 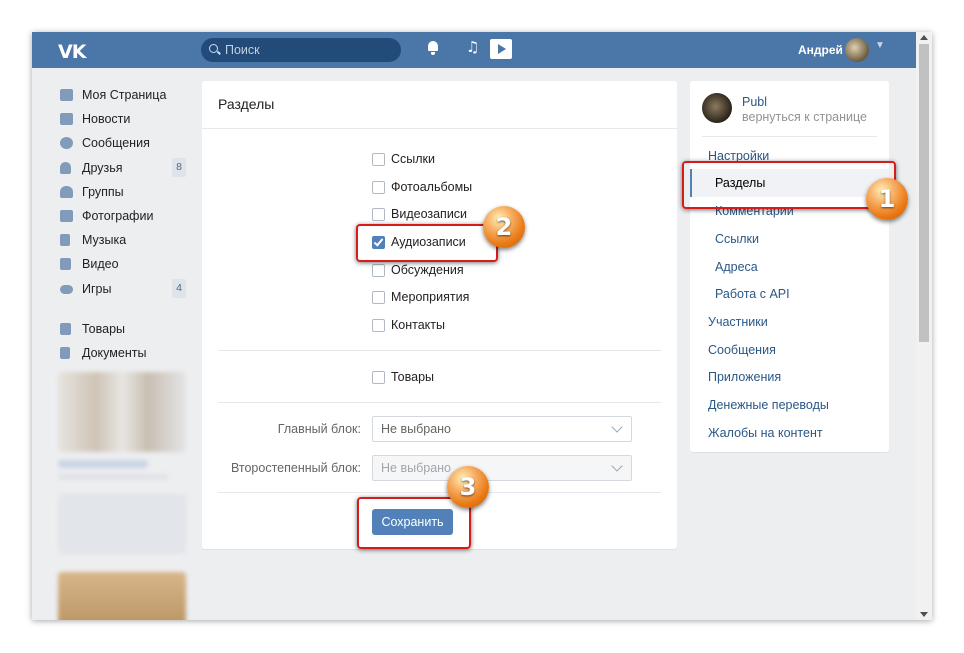 I want to click on scrollbar, so click(x=924, y=326).